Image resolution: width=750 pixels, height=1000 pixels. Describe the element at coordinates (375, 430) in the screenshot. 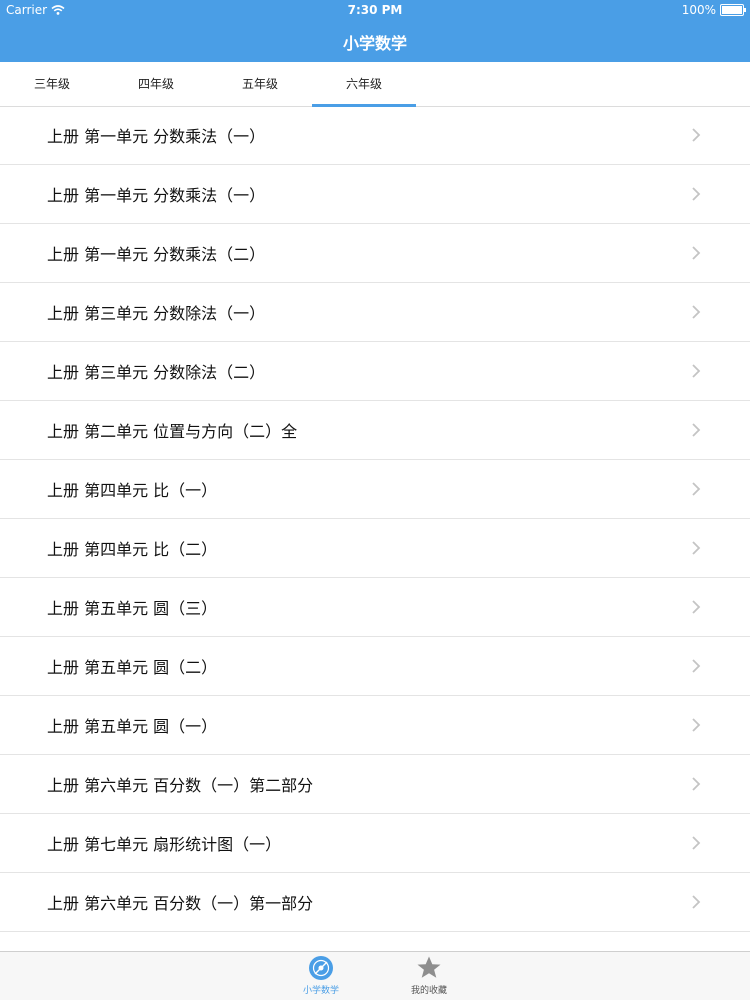

I see `list-item: 上册 第二单元 位置与方向（二）全` at that location.